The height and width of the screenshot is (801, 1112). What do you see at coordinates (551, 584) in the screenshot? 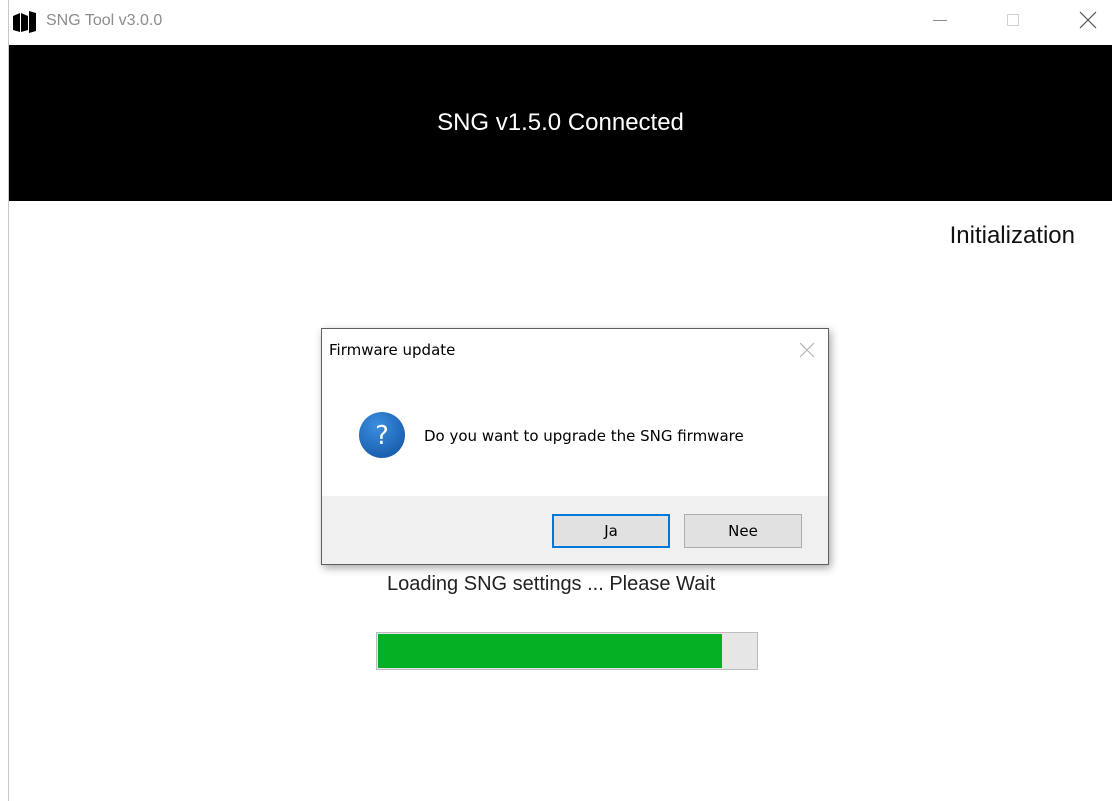
I see `loading-status-text: Loading SNG settings ... Please Wait` at bounding box center [551, 584].